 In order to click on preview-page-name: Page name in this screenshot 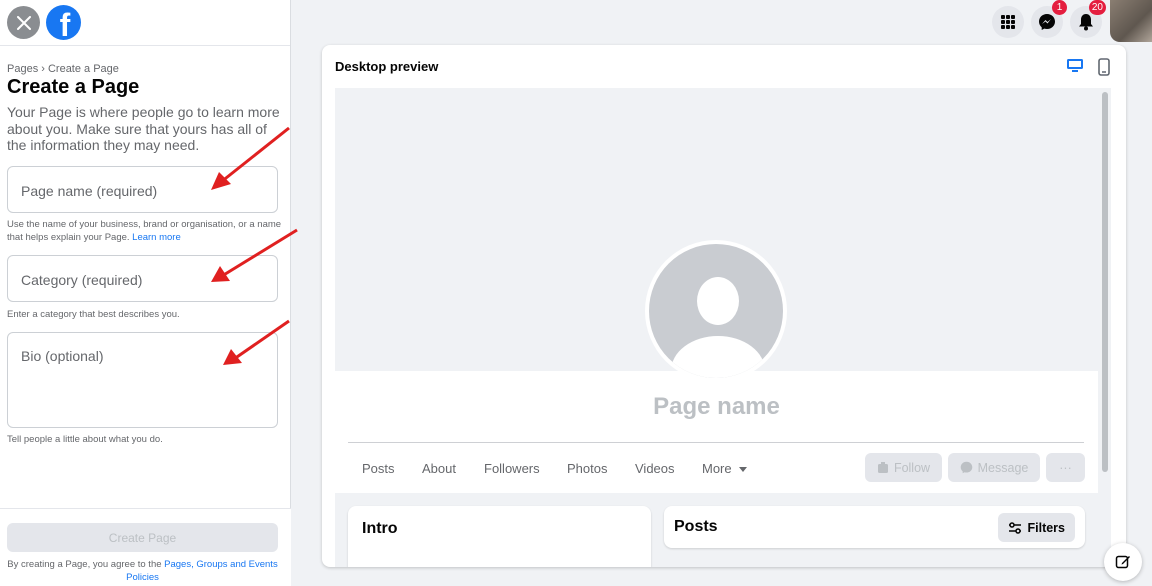, I will do `click(716, 406)`.